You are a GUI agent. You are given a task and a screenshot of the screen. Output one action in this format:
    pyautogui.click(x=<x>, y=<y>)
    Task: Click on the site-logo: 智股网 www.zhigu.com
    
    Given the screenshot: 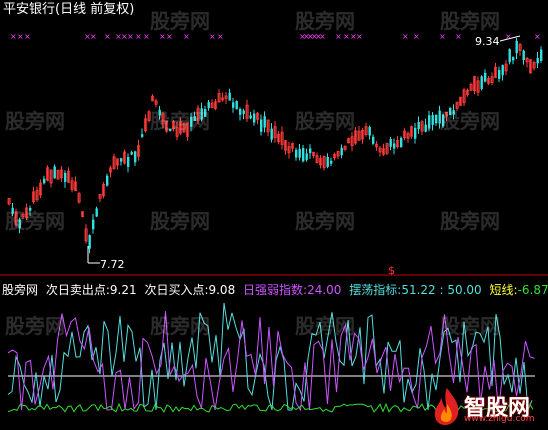 What is the action you would take?
    pyautogui.click(x=489, y=407)
    